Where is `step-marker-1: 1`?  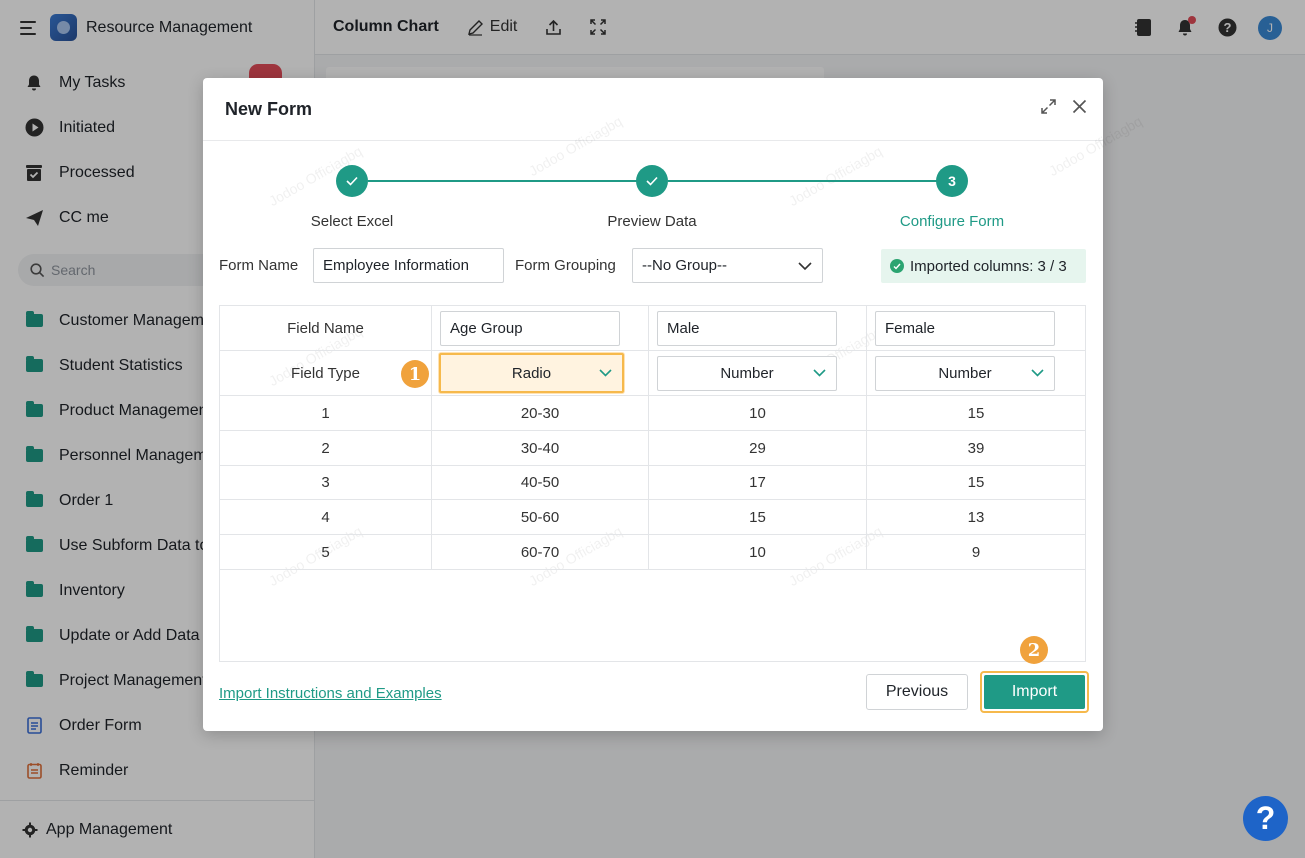
step-marker-1: 1 is located at coordinates (415, 374).